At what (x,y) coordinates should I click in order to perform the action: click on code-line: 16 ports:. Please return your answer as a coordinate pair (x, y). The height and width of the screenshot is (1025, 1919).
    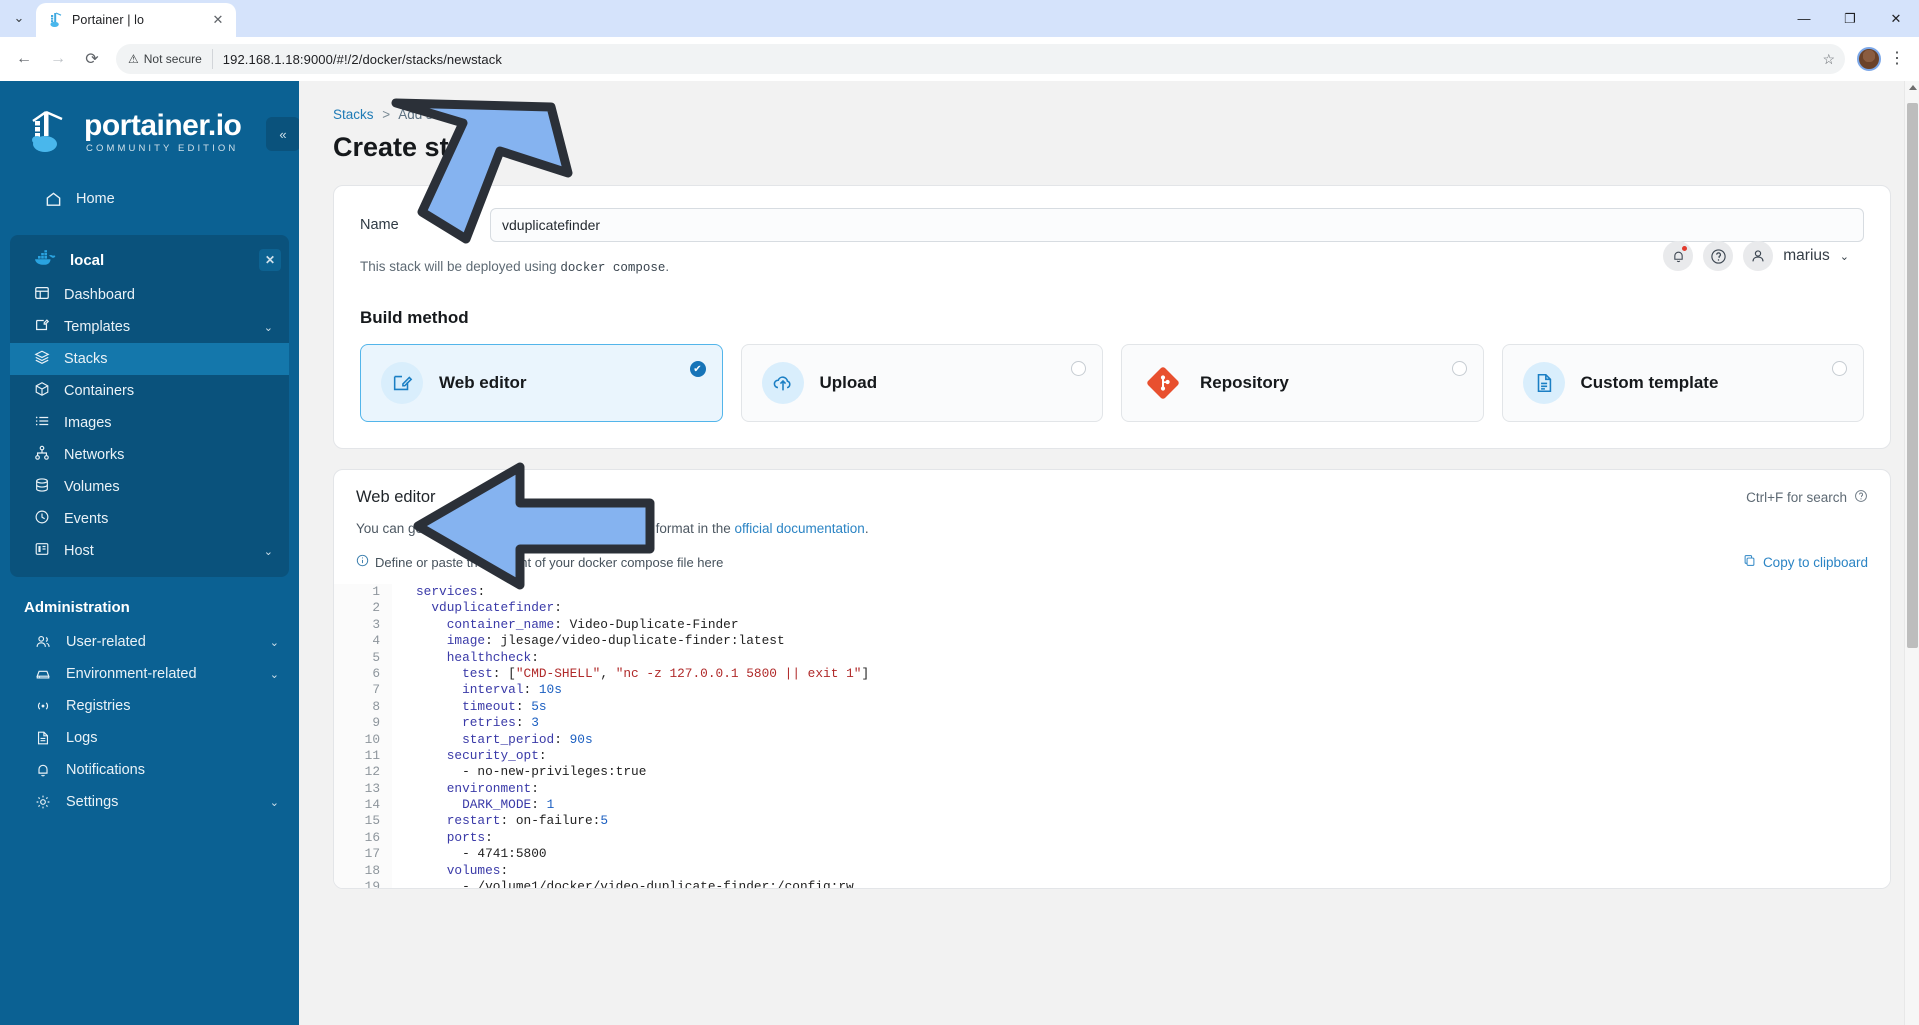
    Looking at the image, I should click on (1112, 838).